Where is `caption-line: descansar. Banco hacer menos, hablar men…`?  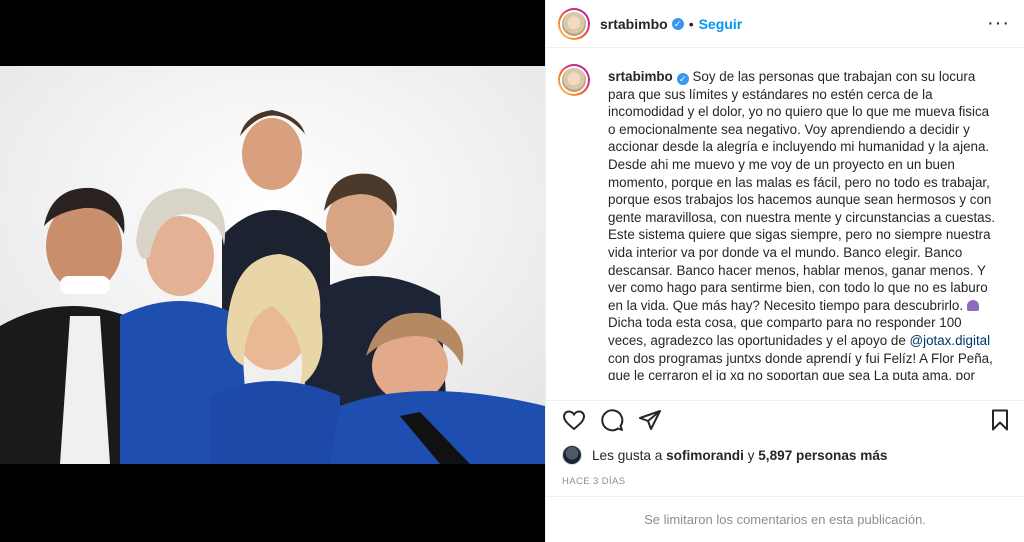
caption-line: descansar. Banco hacer menos, hablar men… is located at coordinates (797, 270).